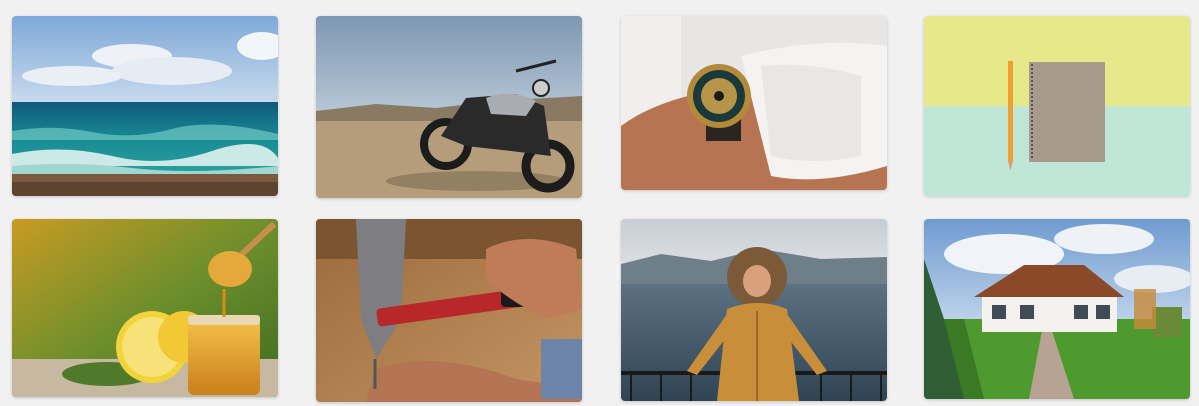 The image size is (1199, 406). I want to click on notebook-pencil-photo, so click(1057, 106).